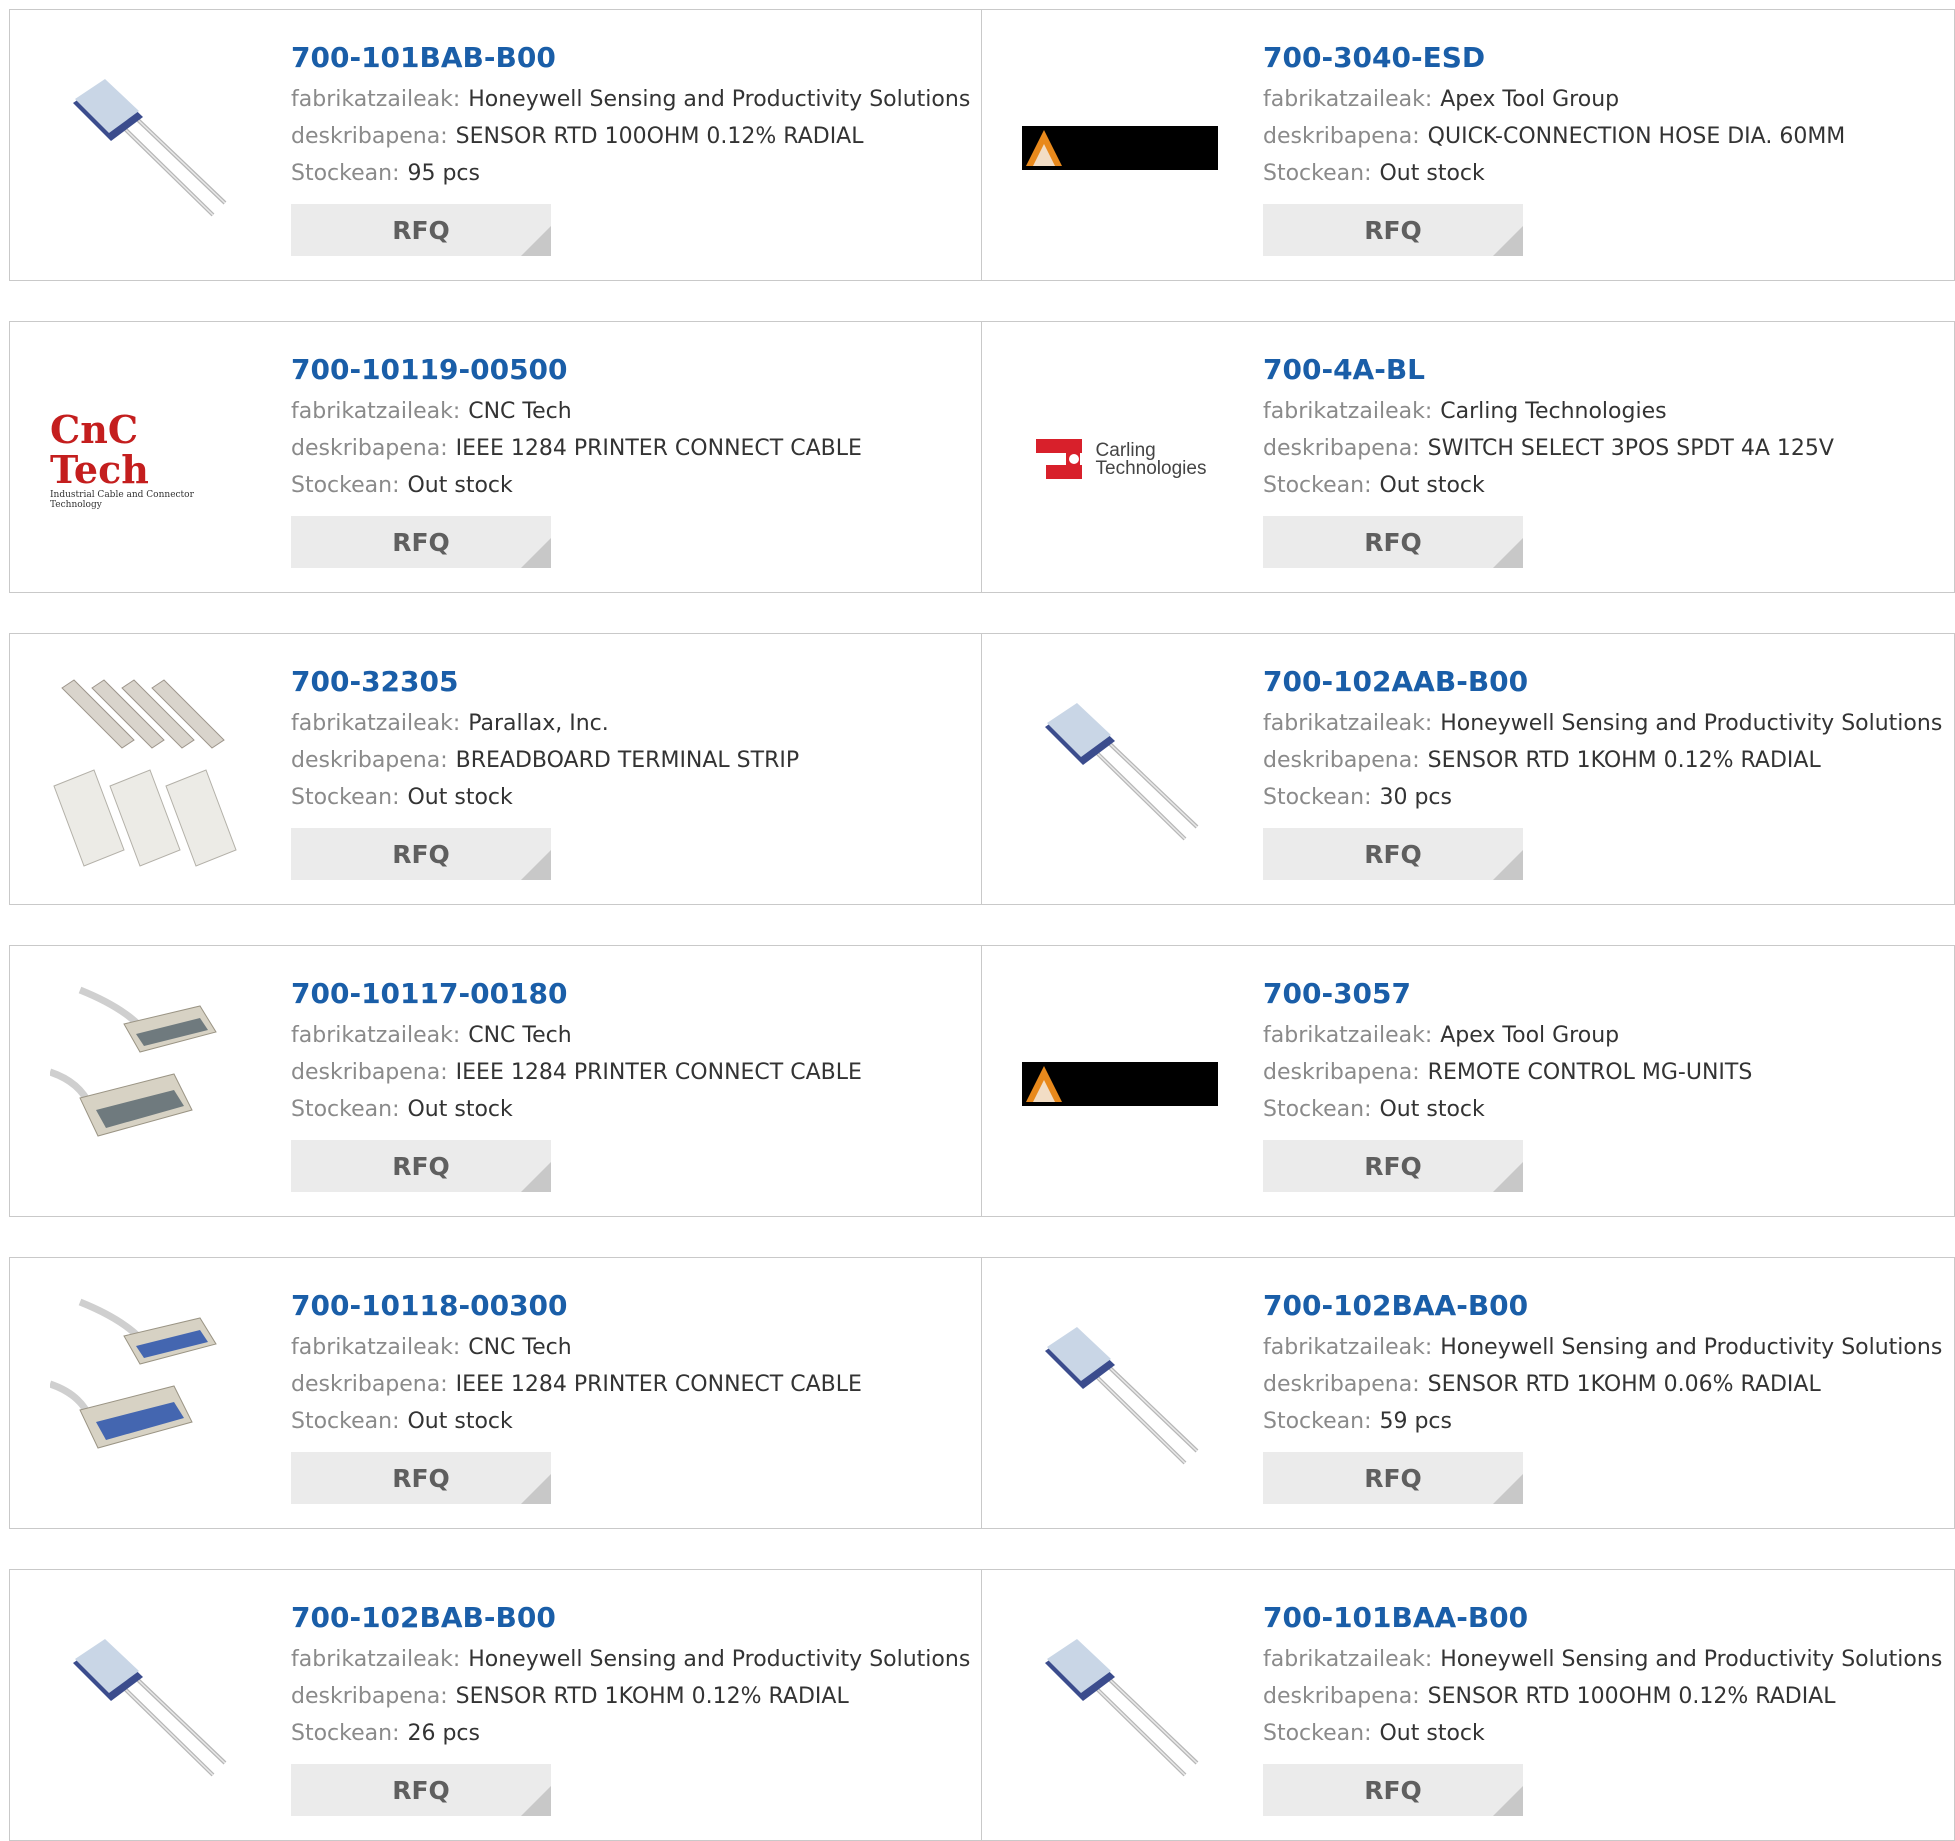 The image size is (1955, 1841). Describe the element at coordinates (631, 1733) in the screenshot. I see `stock-row: Stockean: 26 pcs` at that location.